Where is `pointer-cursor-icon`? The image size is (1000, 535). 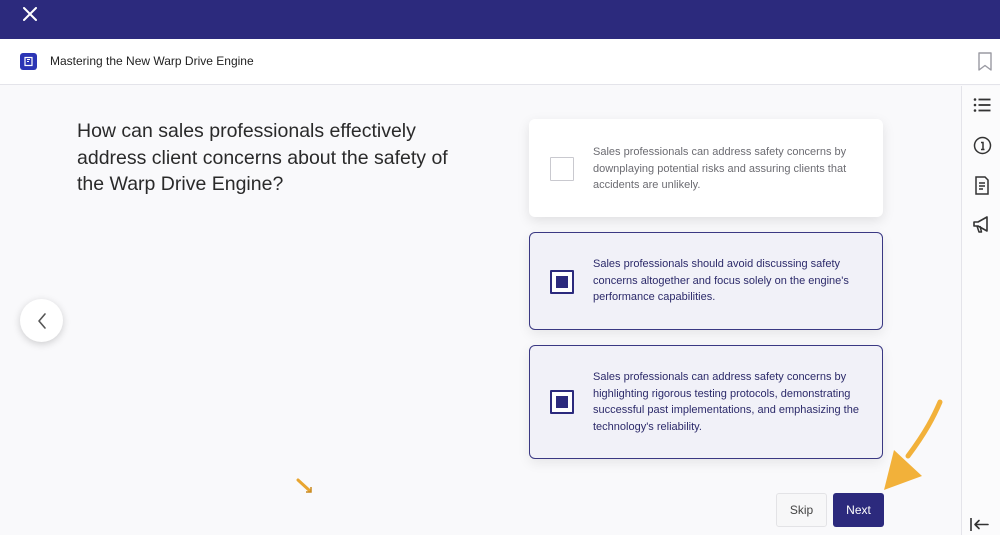
pointer-cursor-icon is located at coordinates (304, 485).